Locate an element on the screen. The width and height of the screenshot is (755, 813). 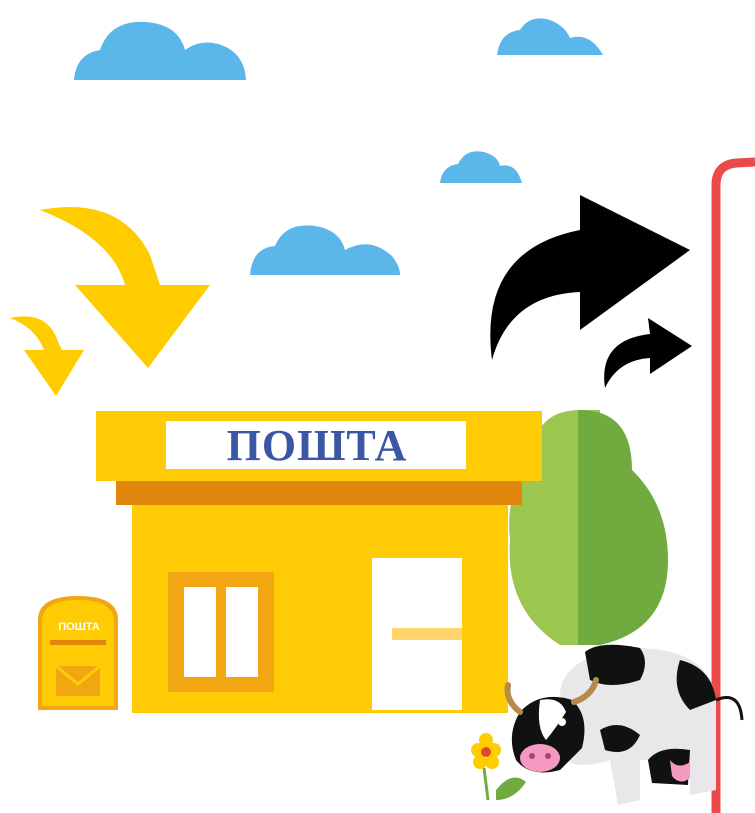
mailbox-label: ПОШТА is located at coordinates (79, 627).